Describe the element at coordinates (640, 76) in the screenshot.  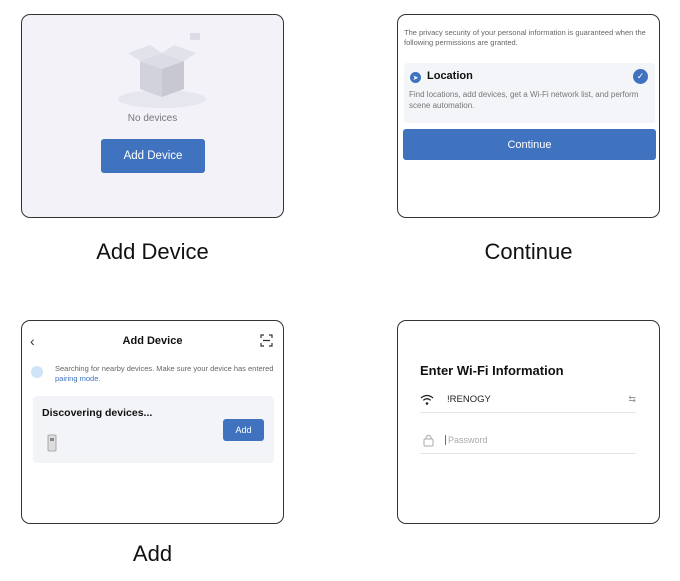
I see `checkmark-icon: ✓` at that location.